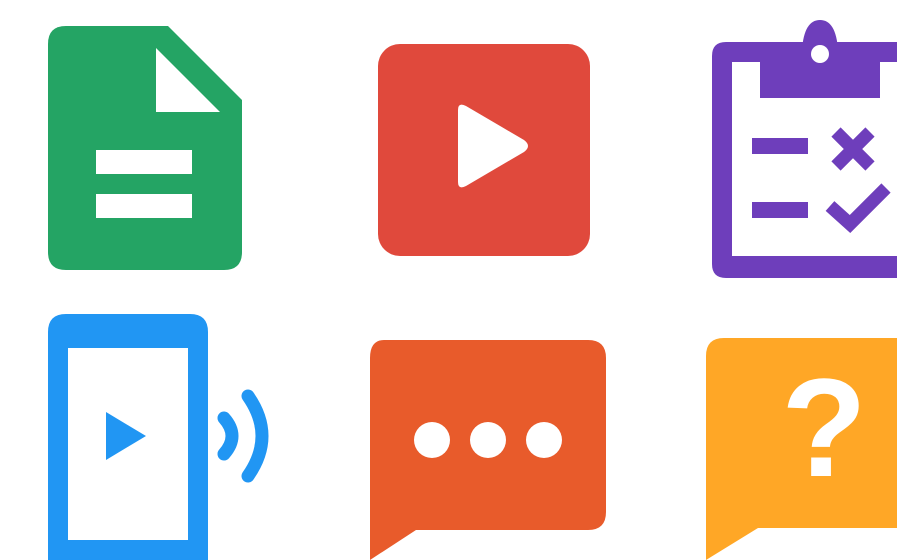 Image resolution: width=897 pixels, height=560 pixels. I want to click on check-mark, so click(858, 208).